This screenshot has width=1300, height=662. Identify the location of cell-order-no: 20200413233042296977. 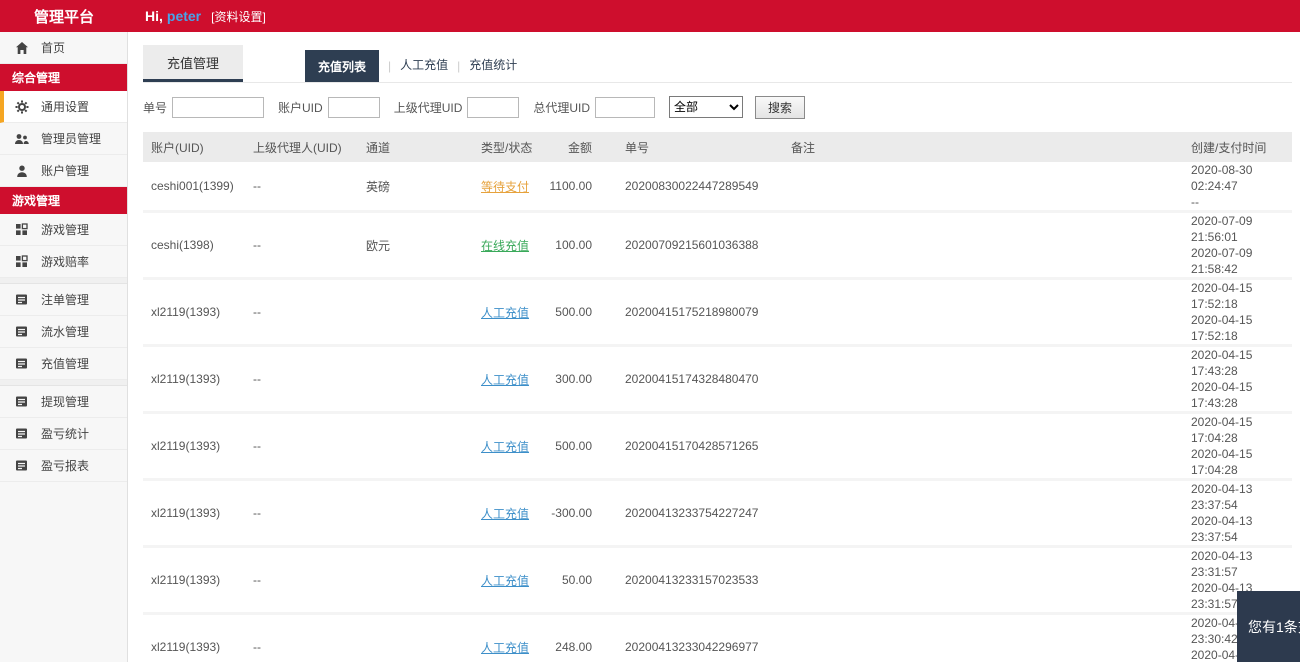
(692, 647).